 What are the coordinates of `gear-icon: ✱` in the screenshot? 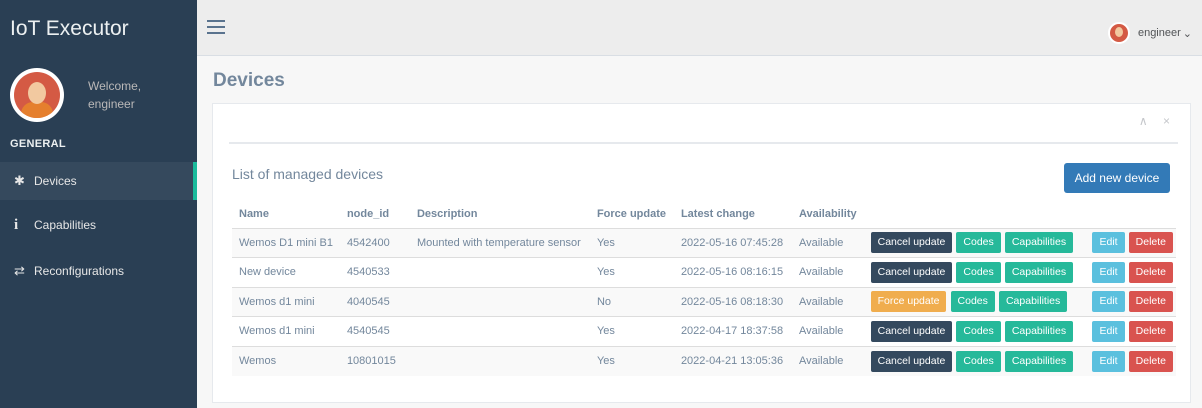 It's located at (19, 180).